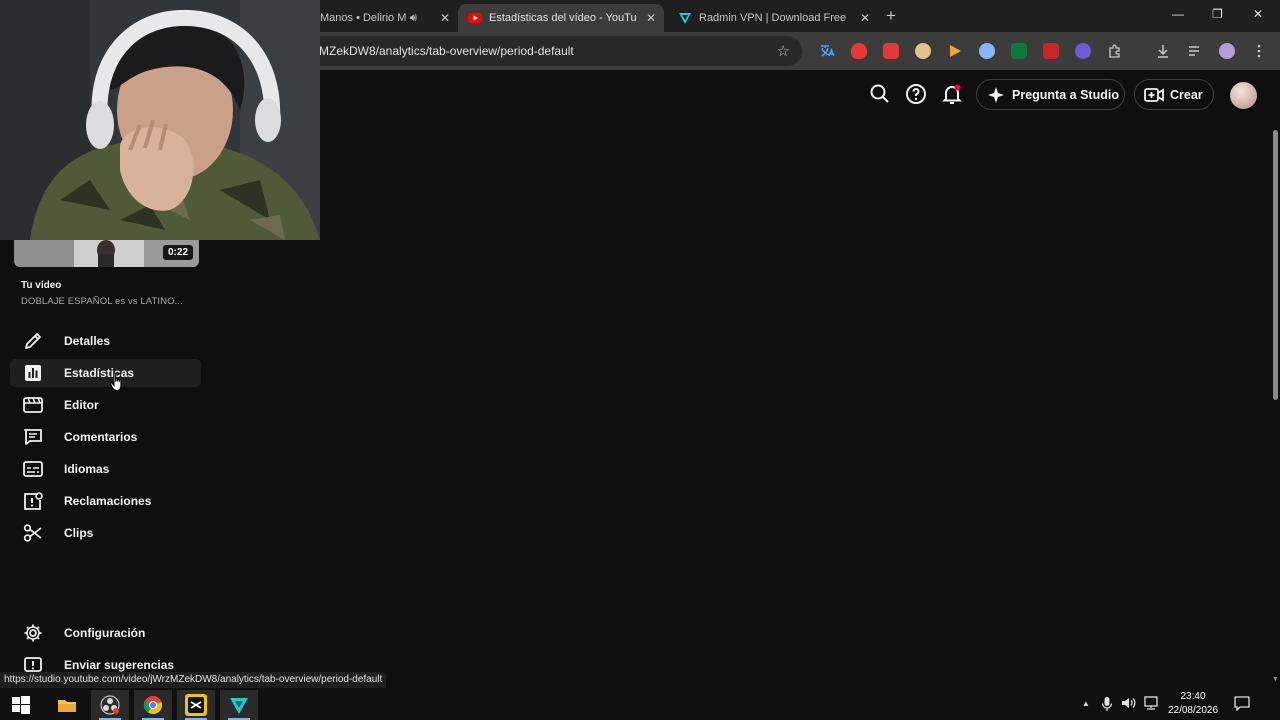  What do you see at coordinates (1129, 704) in the screenshot?
I see `volume-icon` at bounding box center [1129, 704].